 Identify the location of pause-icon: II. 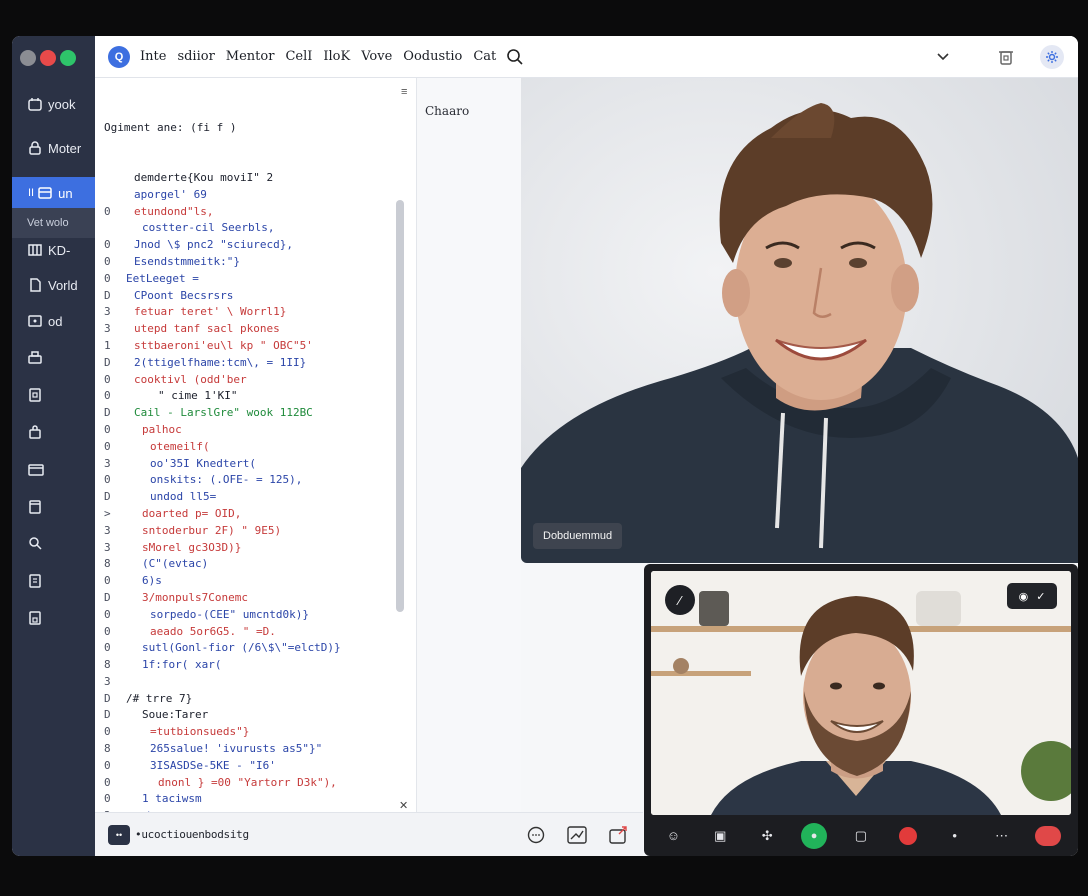
(31, 193).